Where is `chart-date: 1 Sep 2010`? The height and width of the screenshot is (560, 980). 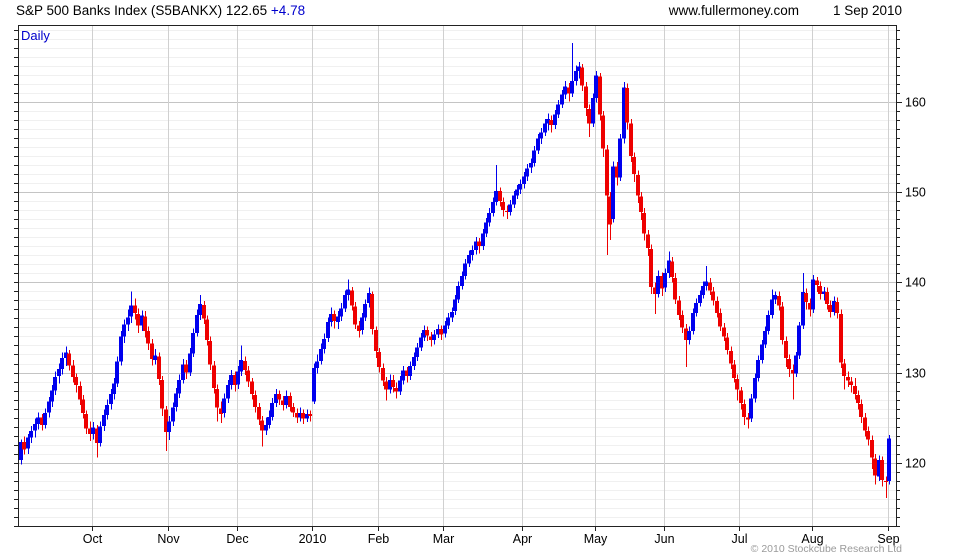 chart-date: 1 Sep 2010 is located at coordinates (867, 10).